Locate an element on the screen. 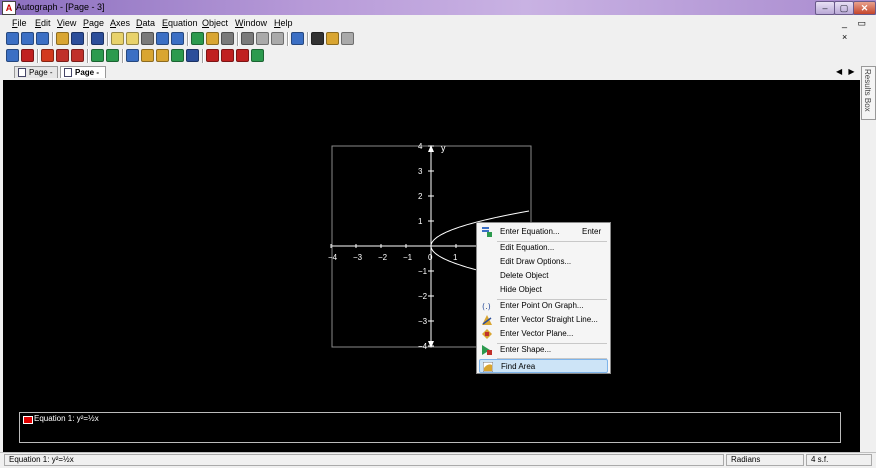  menu-hide-object: Hide Object is located at coordinates (543, 290).